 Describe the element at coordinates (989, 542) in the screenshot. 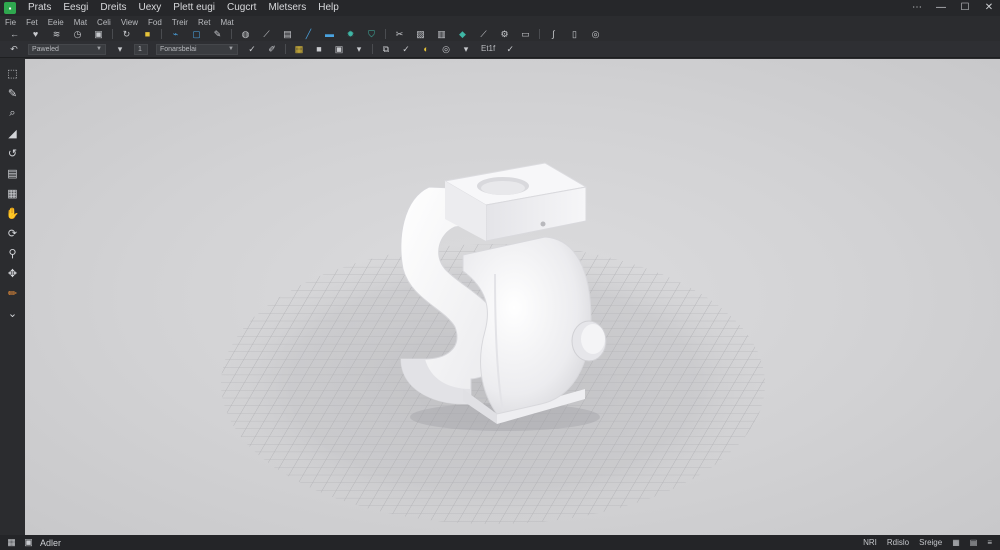

I see `menu-icon: ≡` at that location.